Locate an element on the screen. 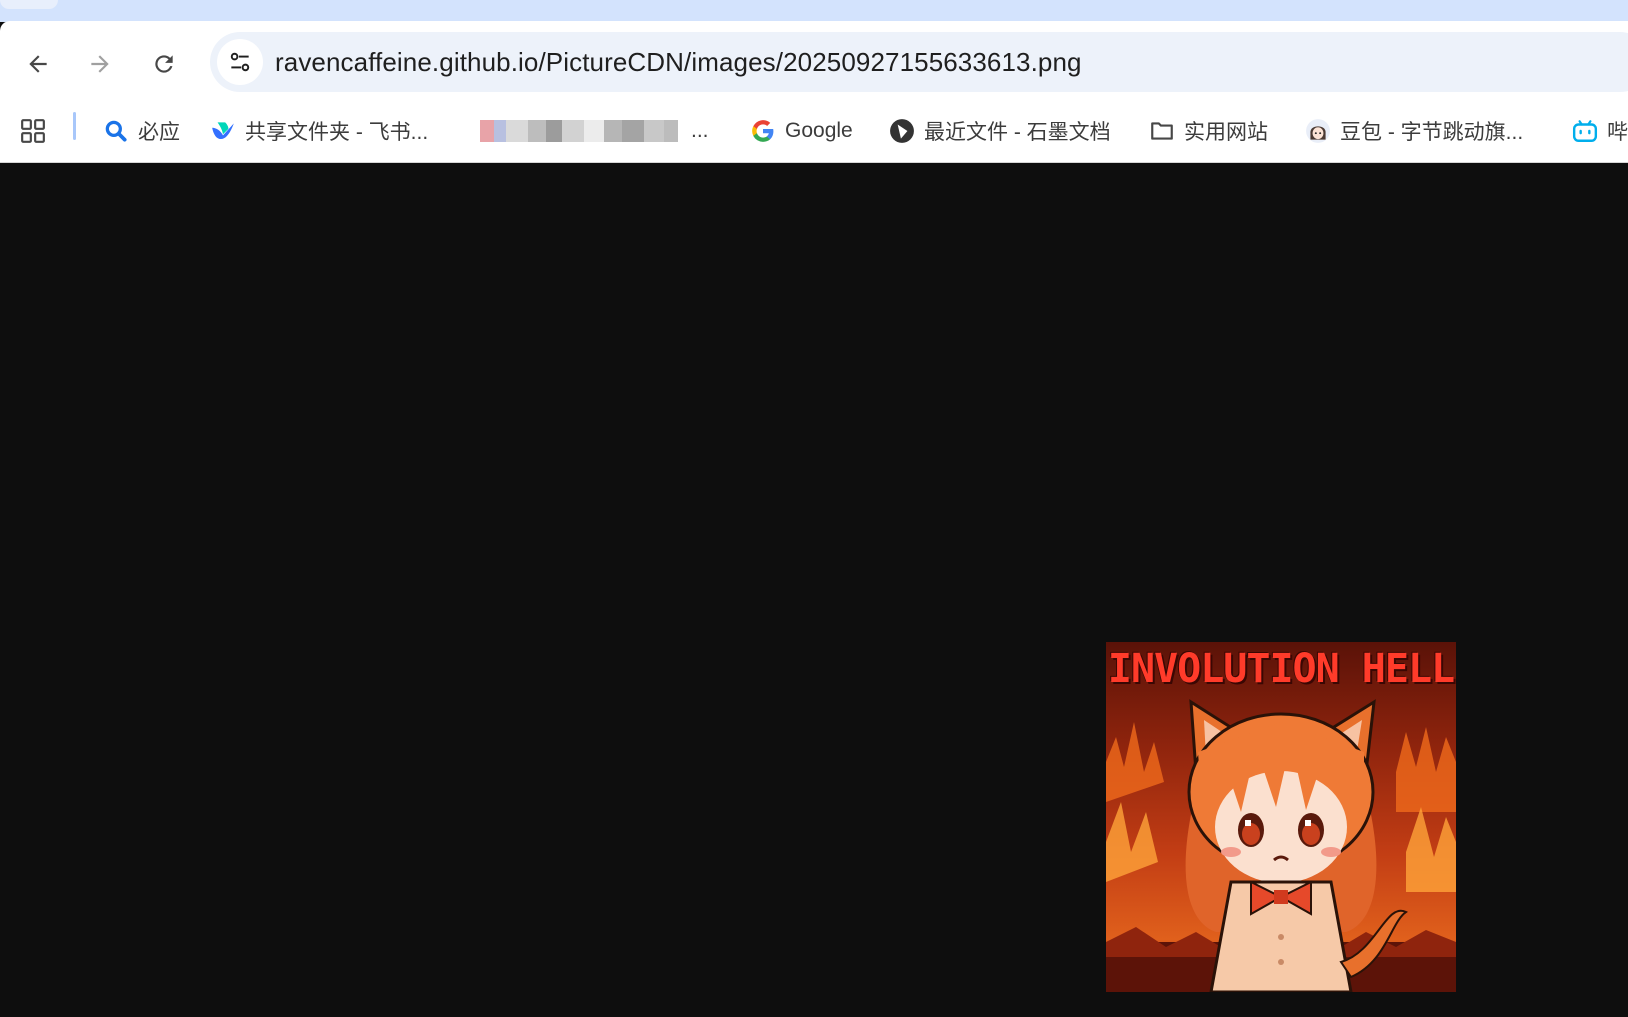  forward-button is located at coordinates (100, 64).